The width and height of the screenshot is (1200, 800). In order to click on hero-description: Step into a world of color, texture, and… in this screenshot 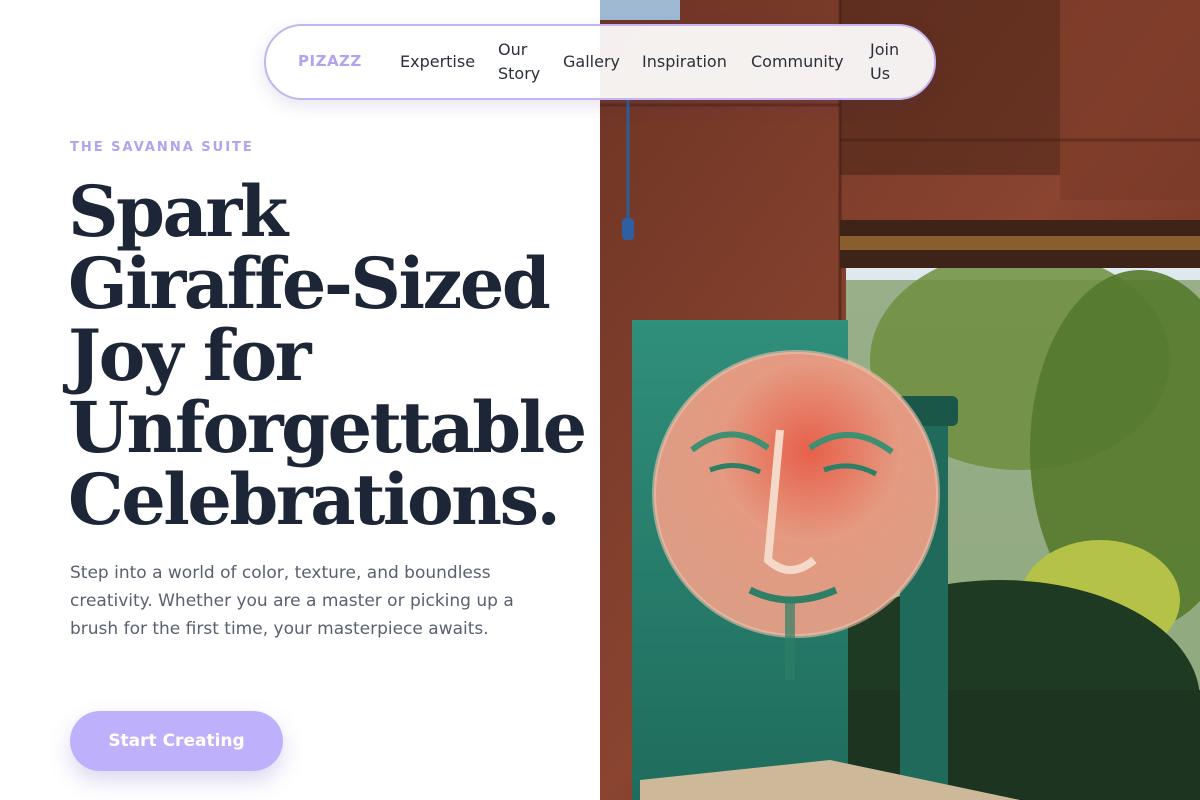, I will do `click(292, 601)`.